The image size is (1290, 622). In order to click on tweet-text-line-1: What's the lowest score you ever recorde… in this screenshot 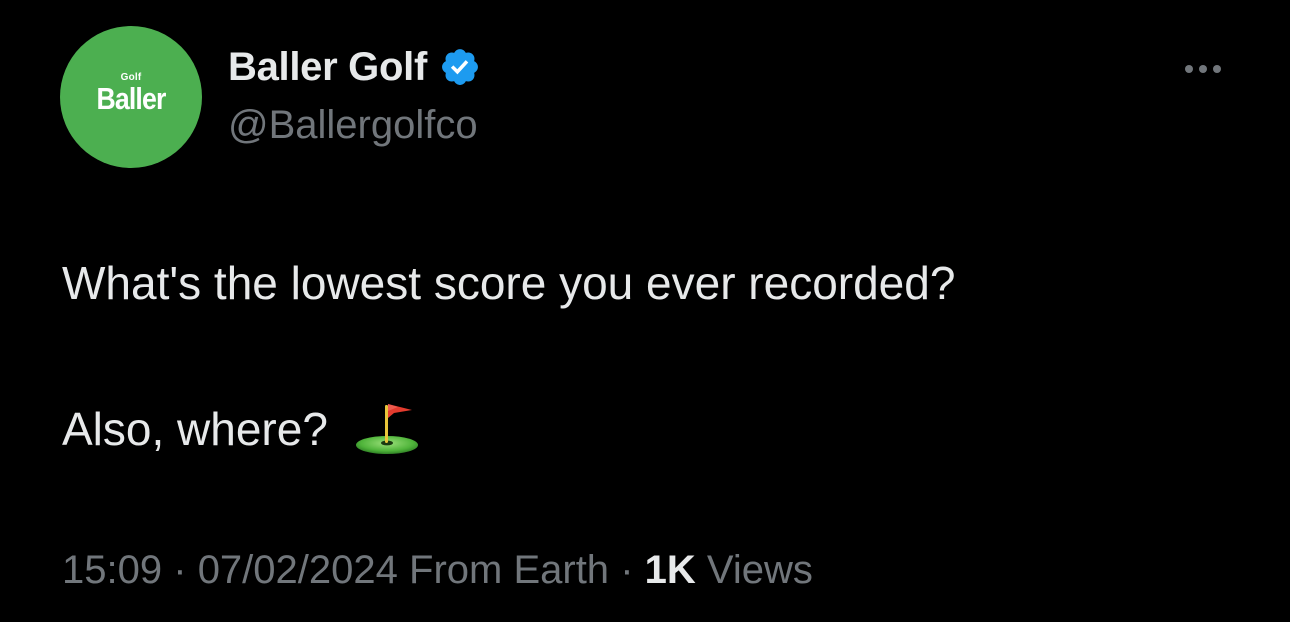, I will do `click(509, 283)`.